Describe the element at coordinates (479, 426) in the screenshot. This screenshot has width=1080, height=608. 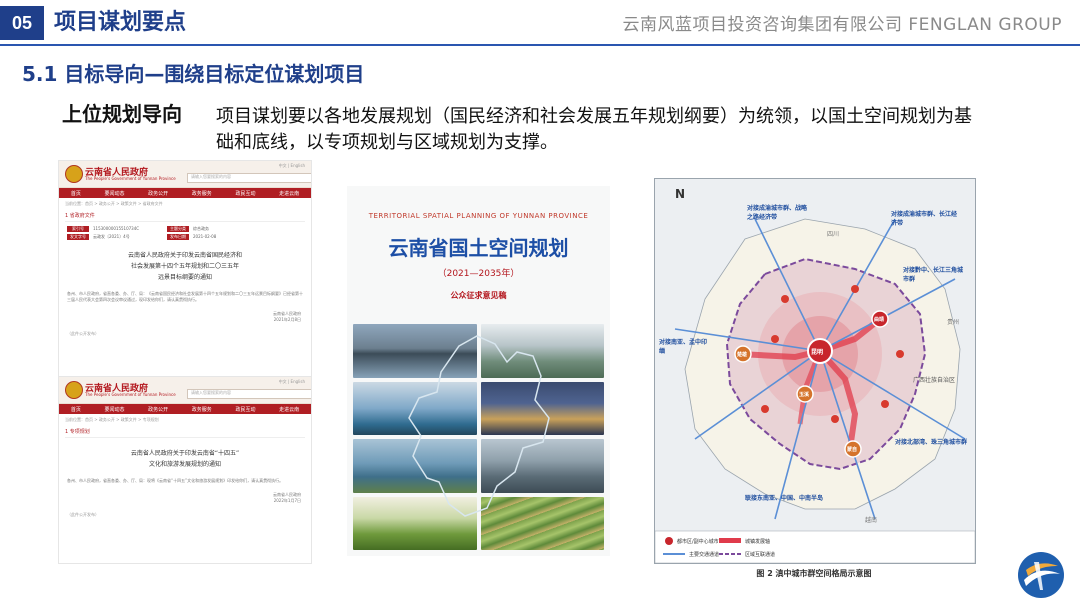
I see `province-outline` at that location.